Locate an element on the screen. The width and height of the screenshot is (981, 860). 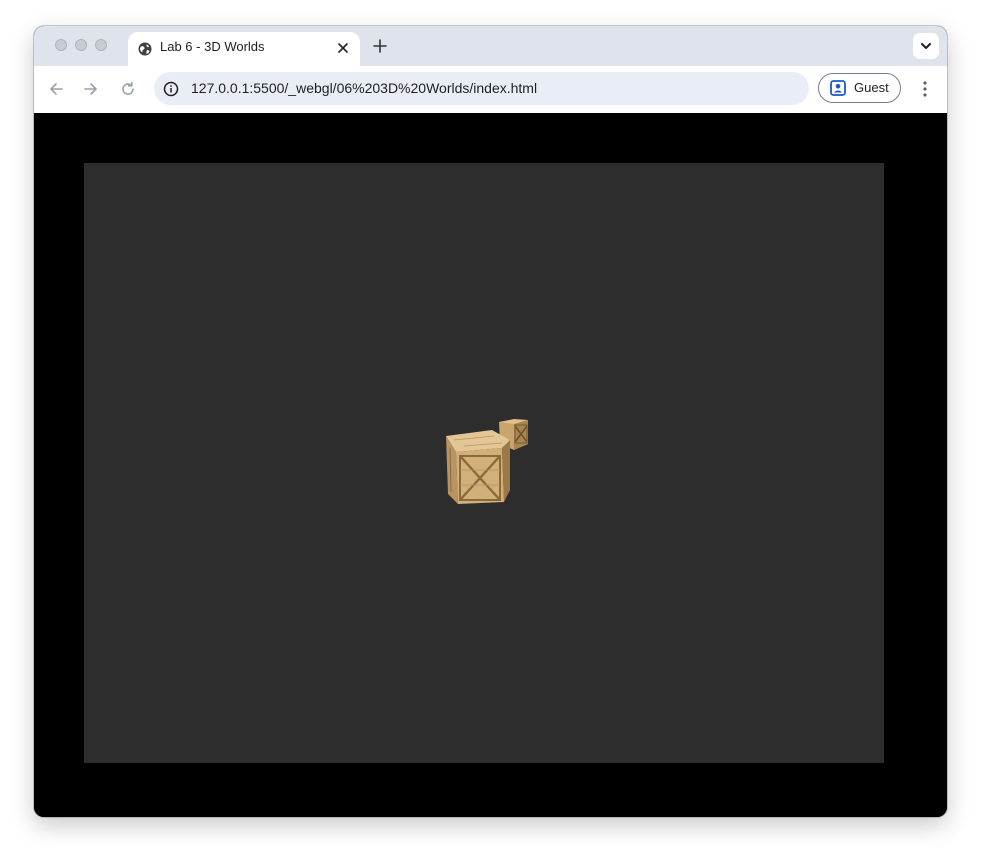
tab-search-button is located at coordinates (926, 46).